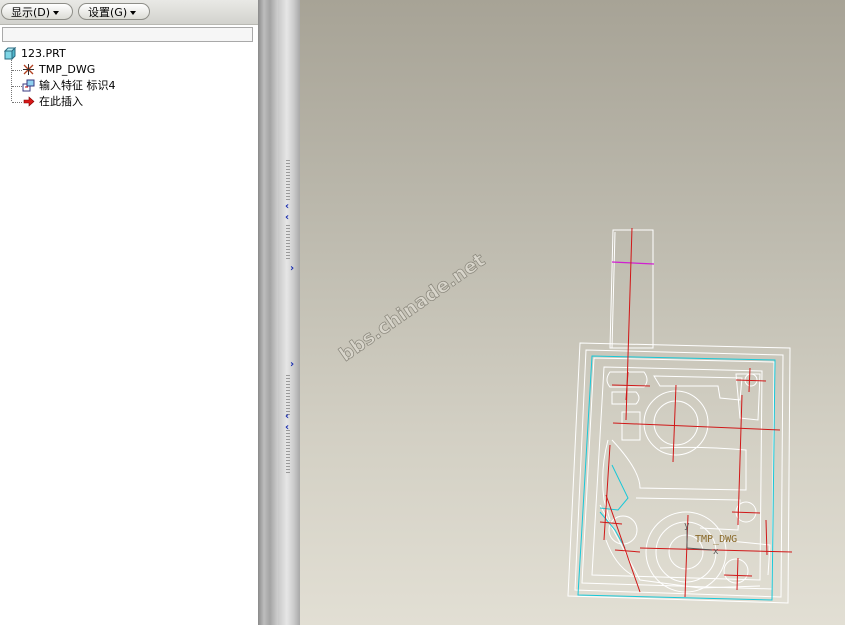 This screenshot has height=625, width=845. Describe the element at coordinates (687, 526) in the screenshot. I see `csys-y-label: y` at that location.